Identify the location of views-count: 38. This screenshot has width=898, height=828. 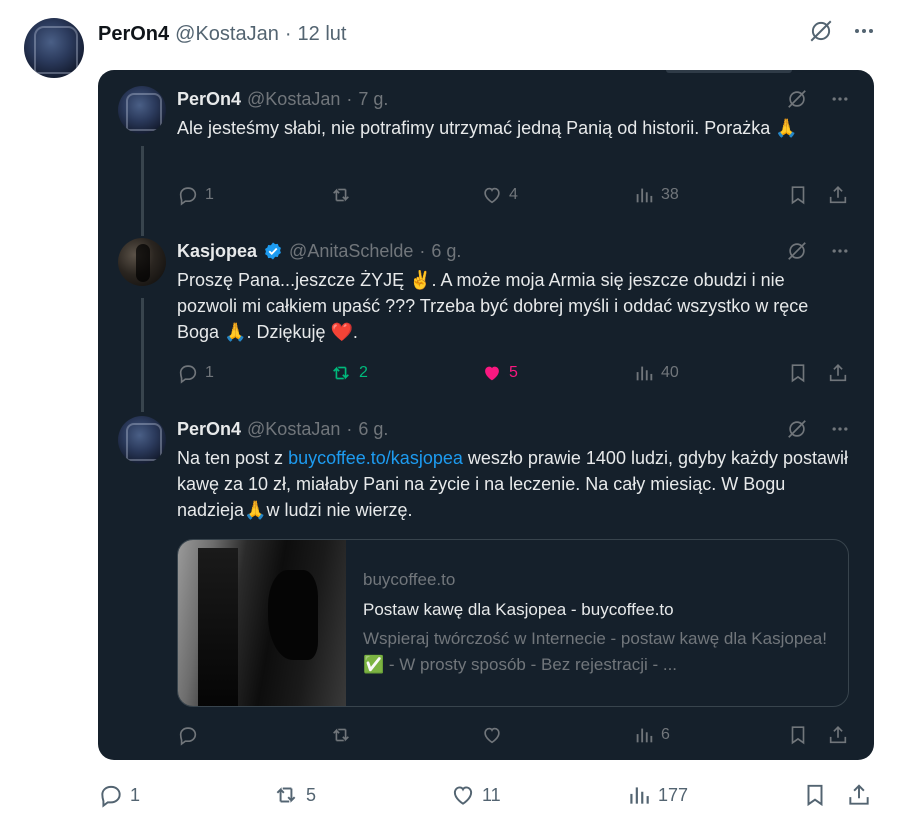
(670, 194).